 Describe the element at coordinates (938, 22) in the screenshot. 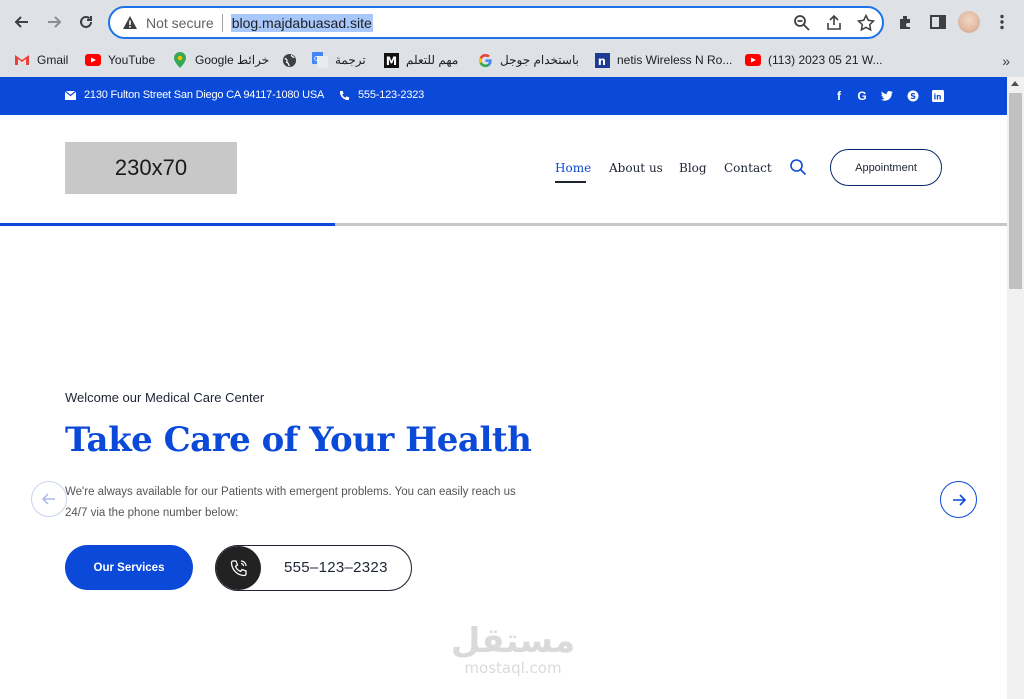

I see `side-panel-icon` at that location.